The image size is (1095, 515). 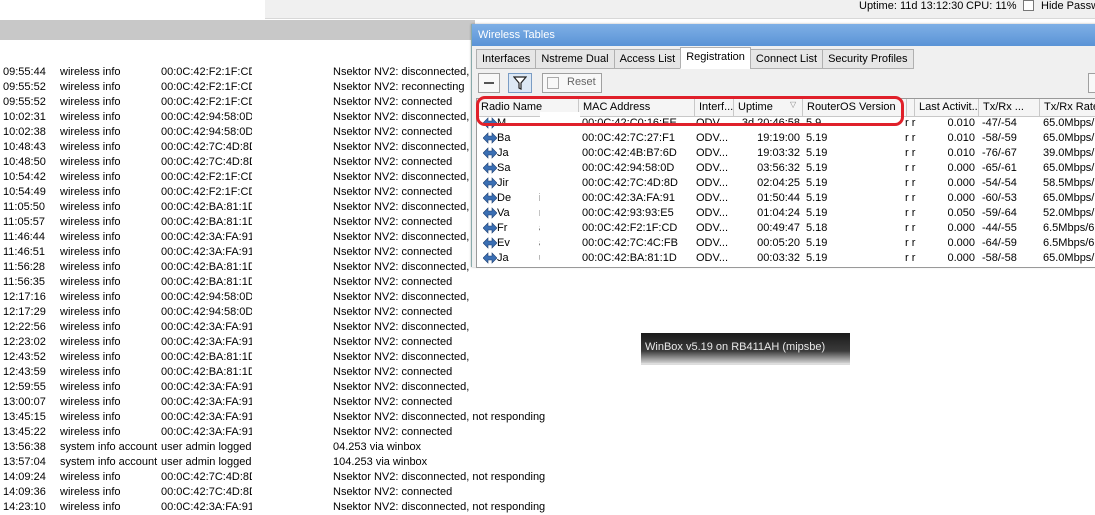 I want to click on tab-access-list: Access List, so click(x=647, y=59).